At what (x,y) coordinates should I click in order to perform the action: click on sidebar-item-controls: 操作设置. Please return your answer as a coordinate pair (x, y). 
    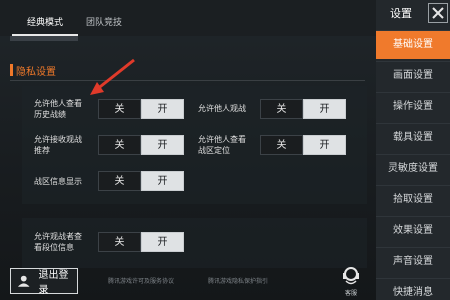
    Looking at the image, I should click on (413, 106).